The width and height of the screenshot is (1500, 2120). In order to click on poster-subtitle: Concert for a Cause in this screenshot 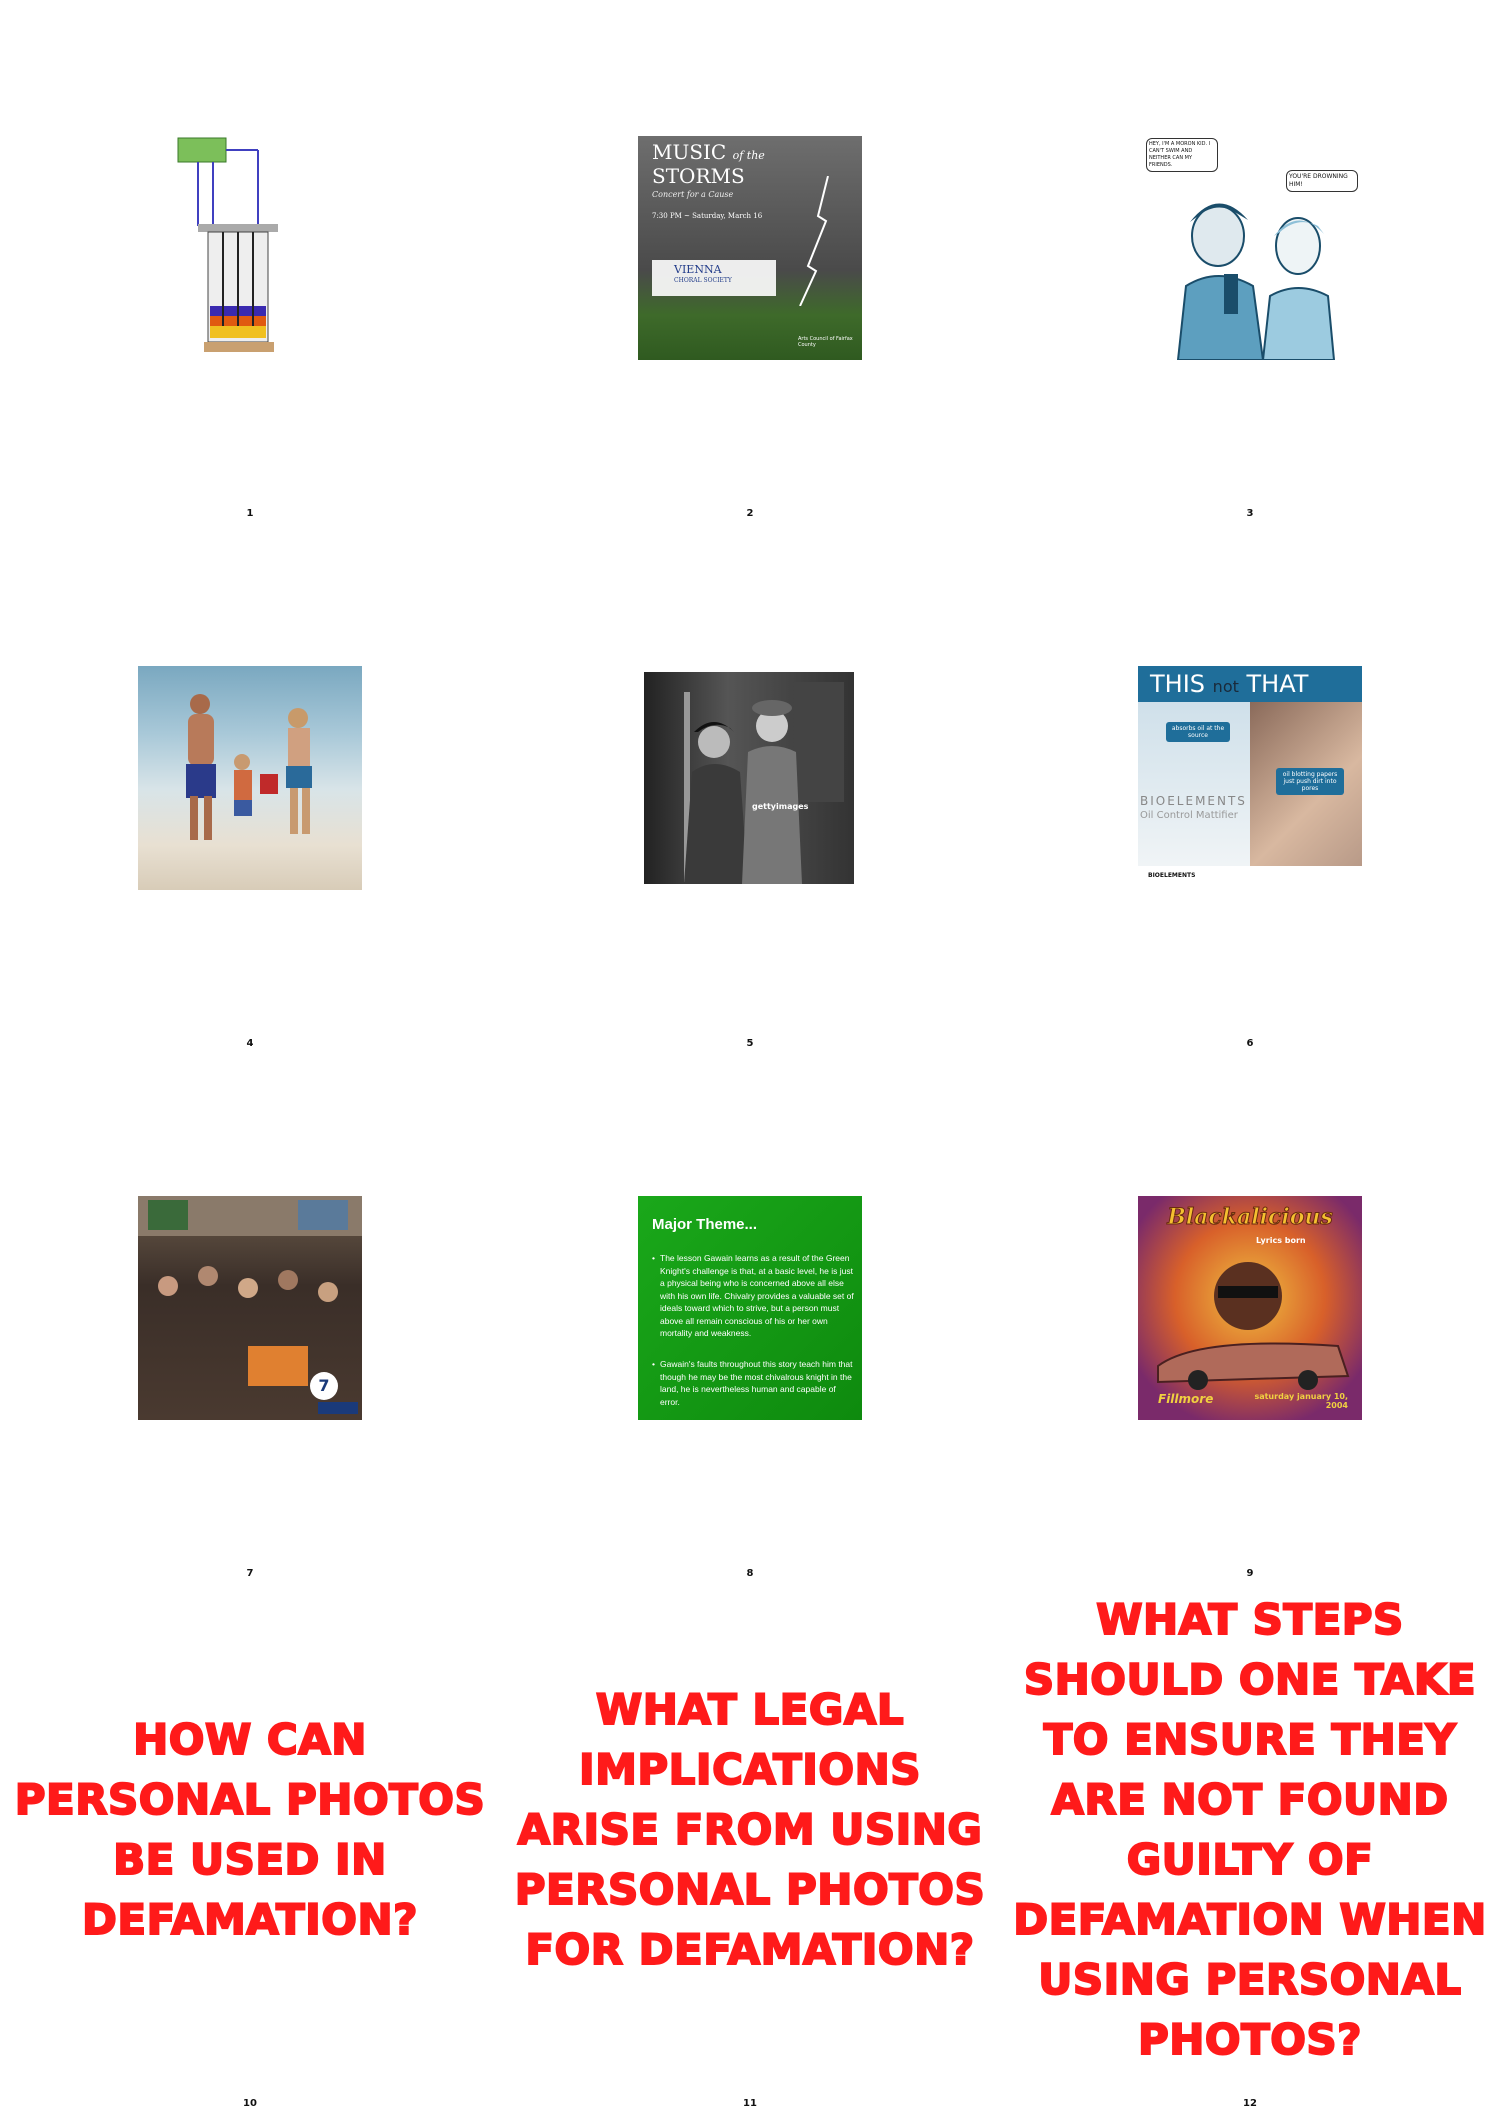, I will do `click(693, 194)`.